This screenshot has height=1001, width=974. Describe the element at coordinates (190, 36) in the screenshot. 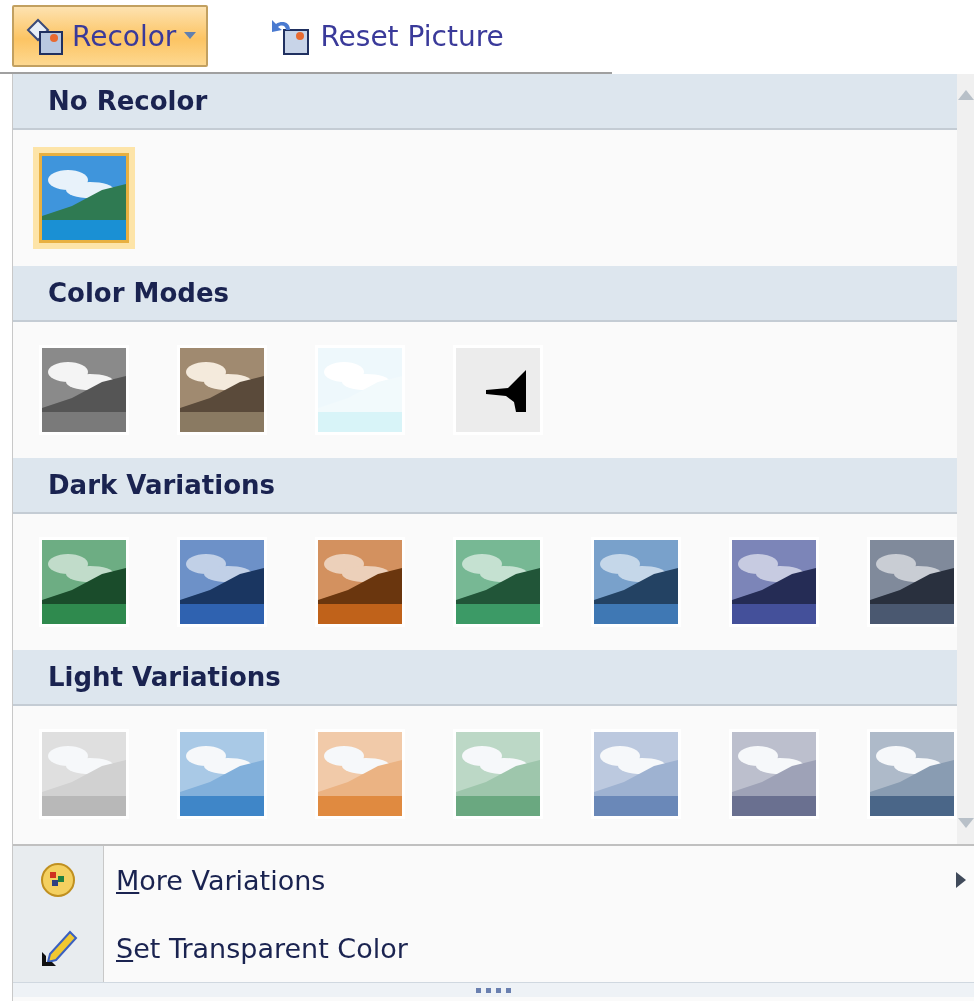

I see `caret-icon` at that location.